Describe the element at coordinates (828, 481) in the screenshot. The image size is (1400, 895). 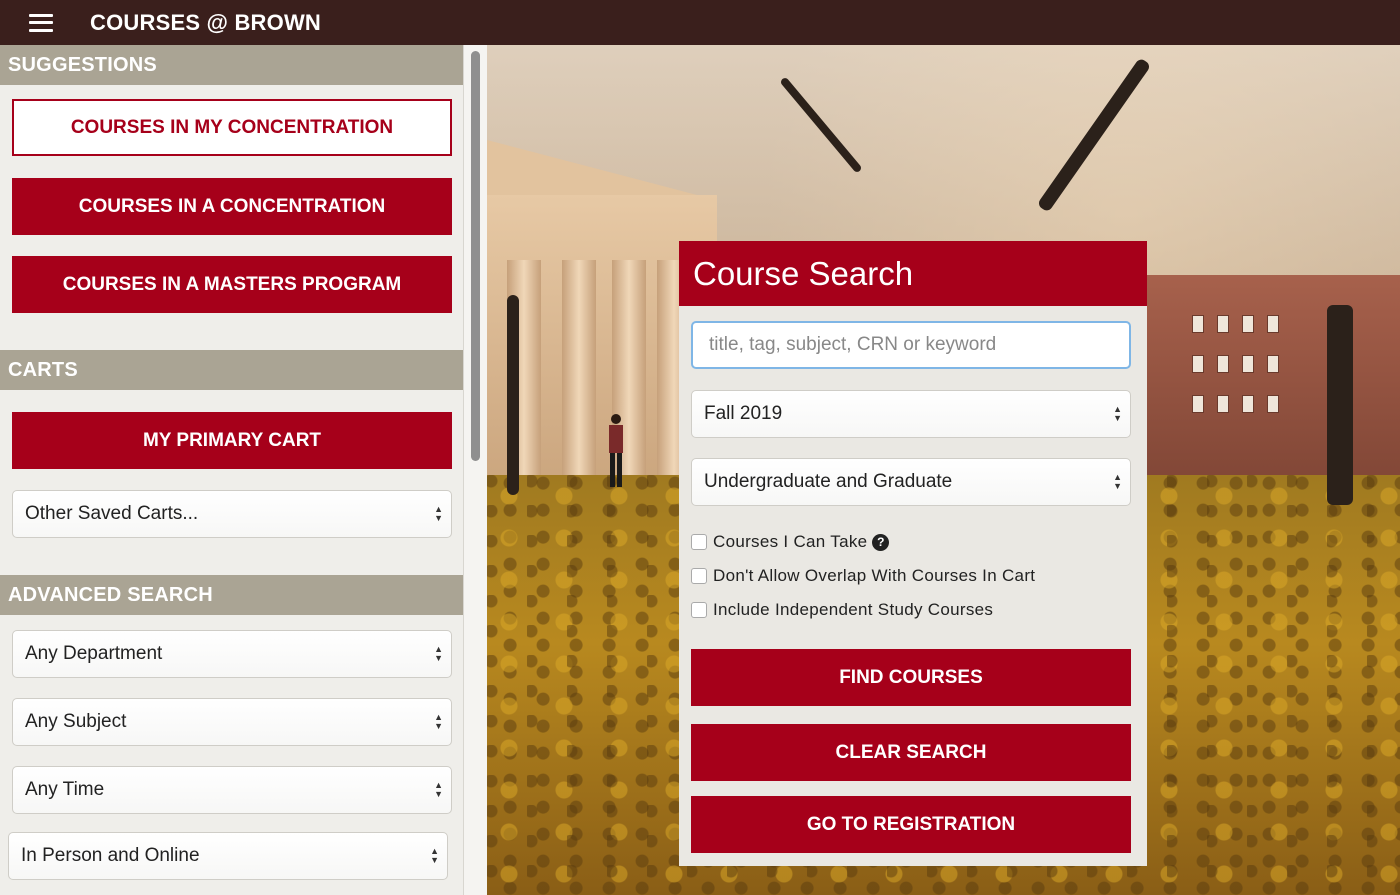
I see `level-value: Undergraduate and Graduate` at that location.